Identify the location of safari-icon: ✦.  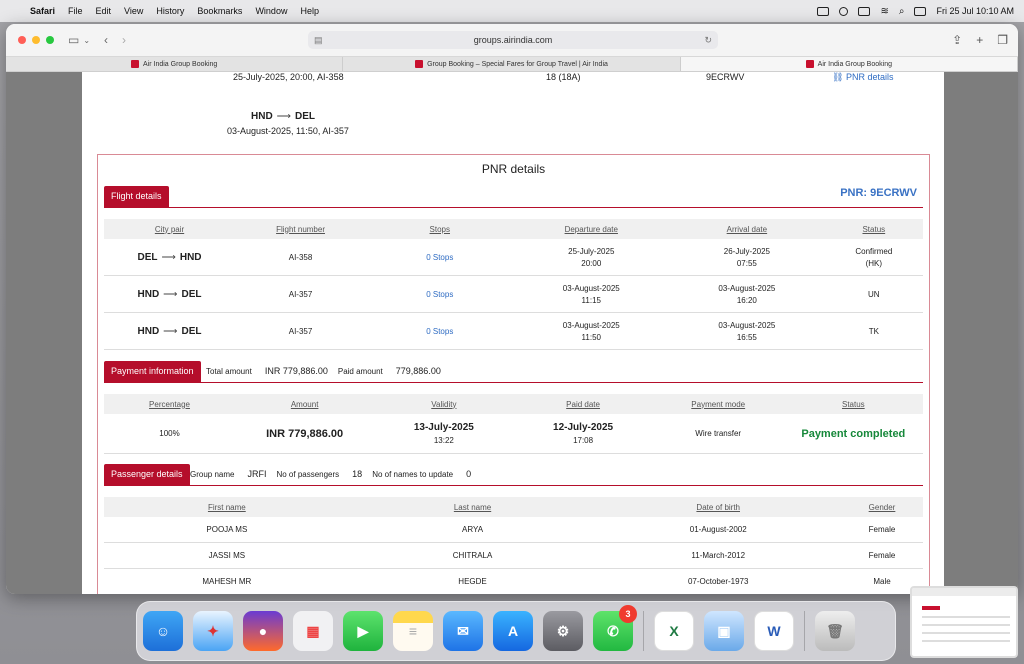
(213, 631).